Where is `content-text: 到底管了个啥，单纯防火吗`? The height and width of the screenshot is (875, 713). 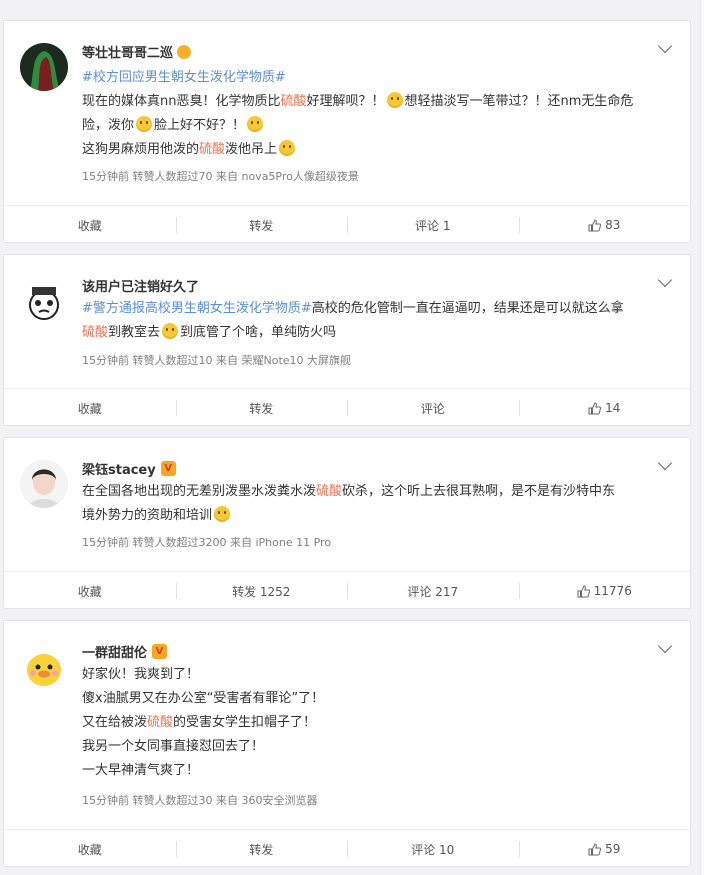
content-text: 到底管了个啥，单纯防火吗 is located at coordinates (258, 332).